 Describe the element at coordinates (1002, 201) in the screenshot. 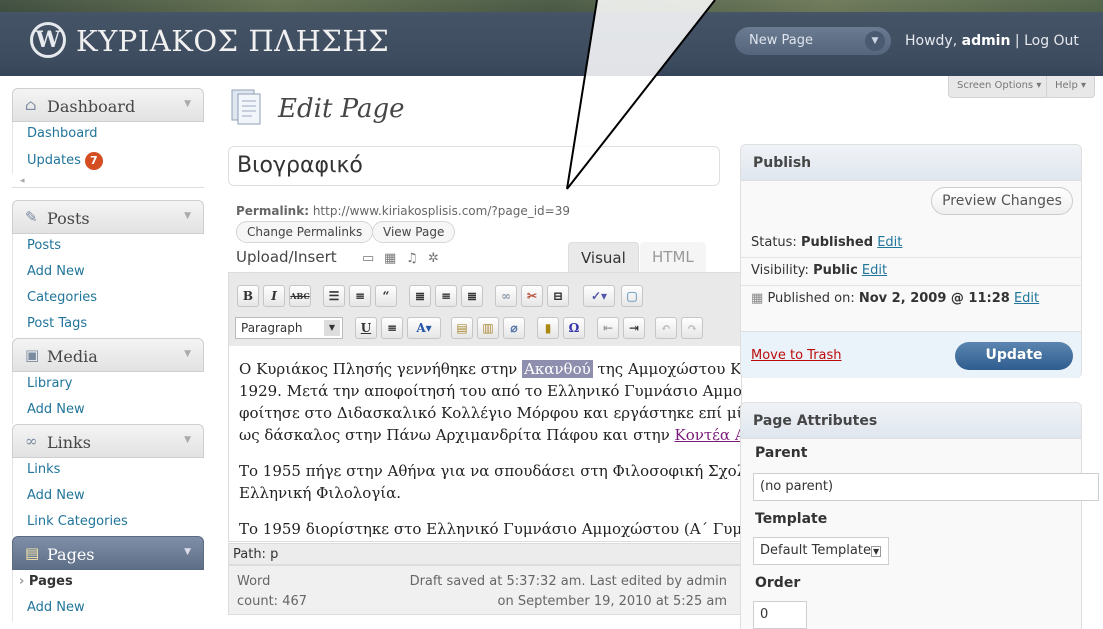

I see `preview-changes-button: Preview Changes` at that location.